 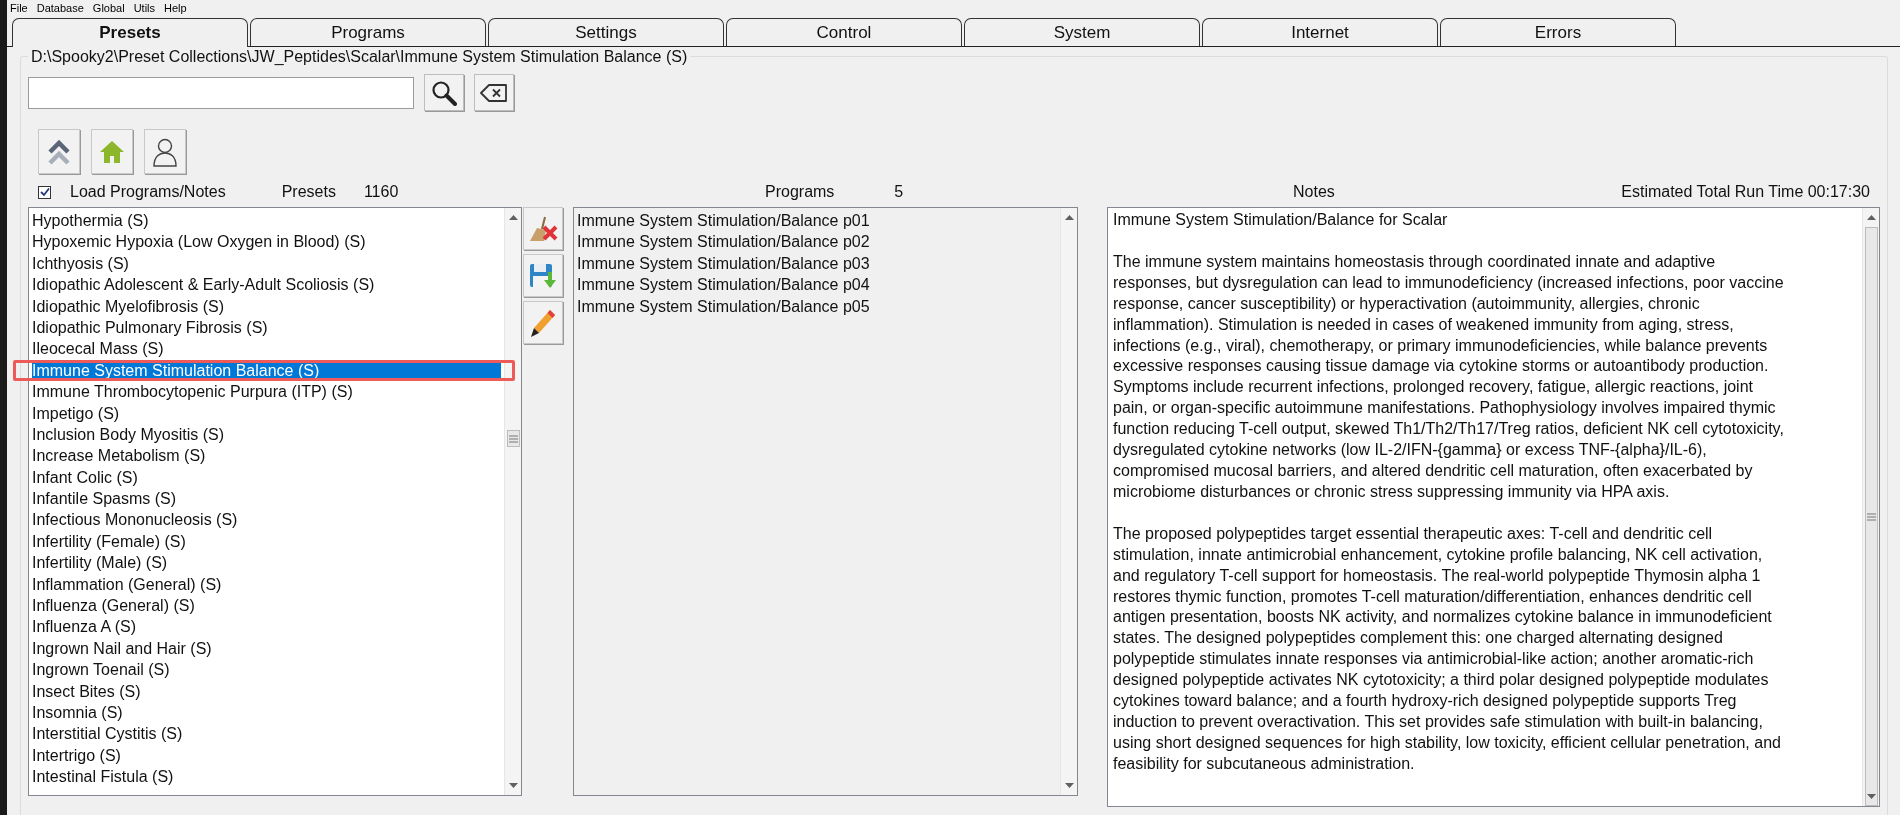 What do you see at coordinates (1314, 192) in the screenshot?
I see `notes-label: Notes` at bounding box center [1314, 192].